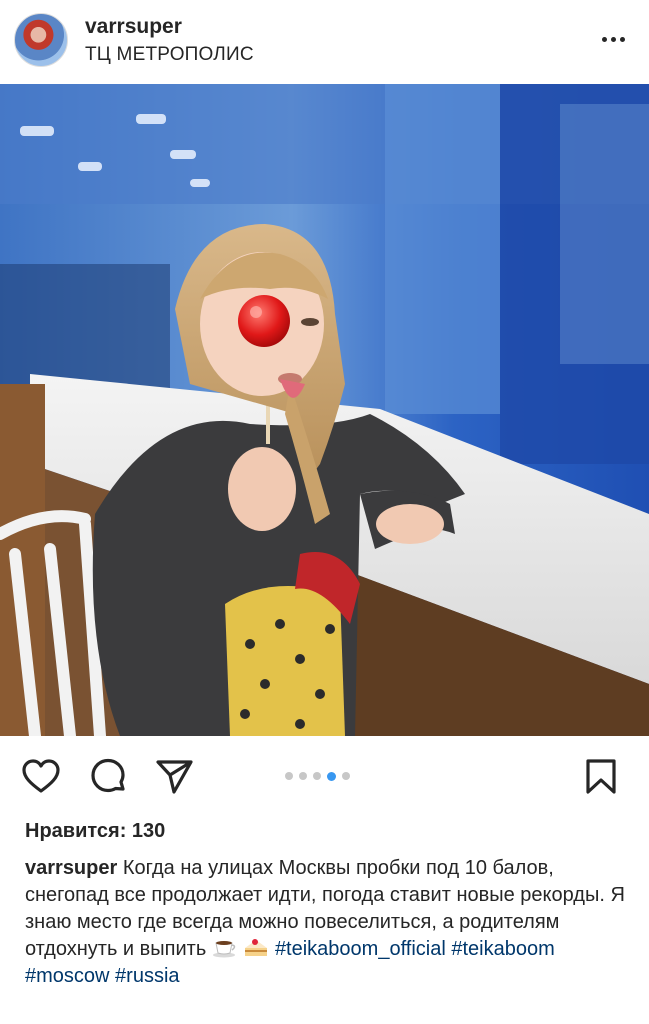  I want to click on heart-icon, so click(41, 777).